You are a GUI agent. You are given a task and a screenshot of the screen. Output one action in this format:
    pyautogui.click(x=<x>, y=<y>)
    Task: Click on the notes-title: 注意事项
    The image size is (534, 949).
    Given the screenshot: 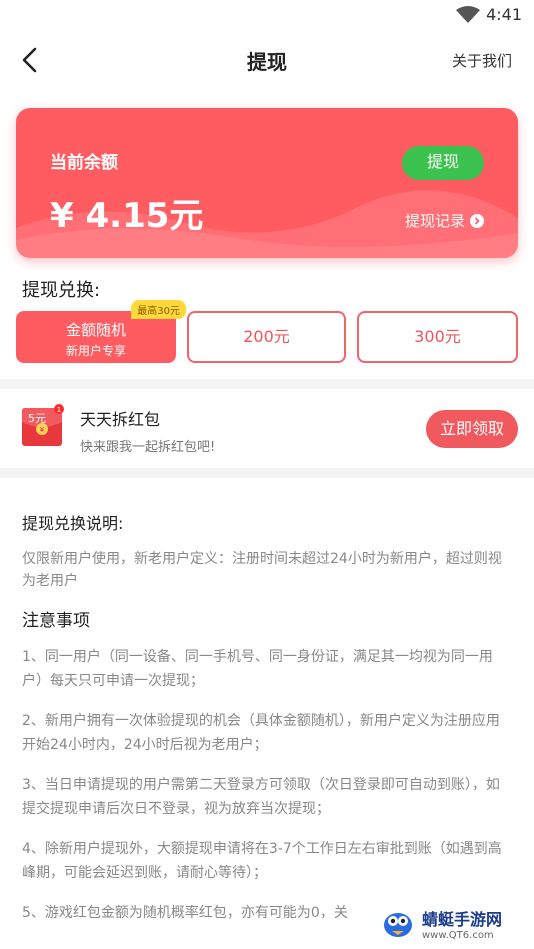 What is the action you would take?
    pyautogui.click(x=56, y=621)
    